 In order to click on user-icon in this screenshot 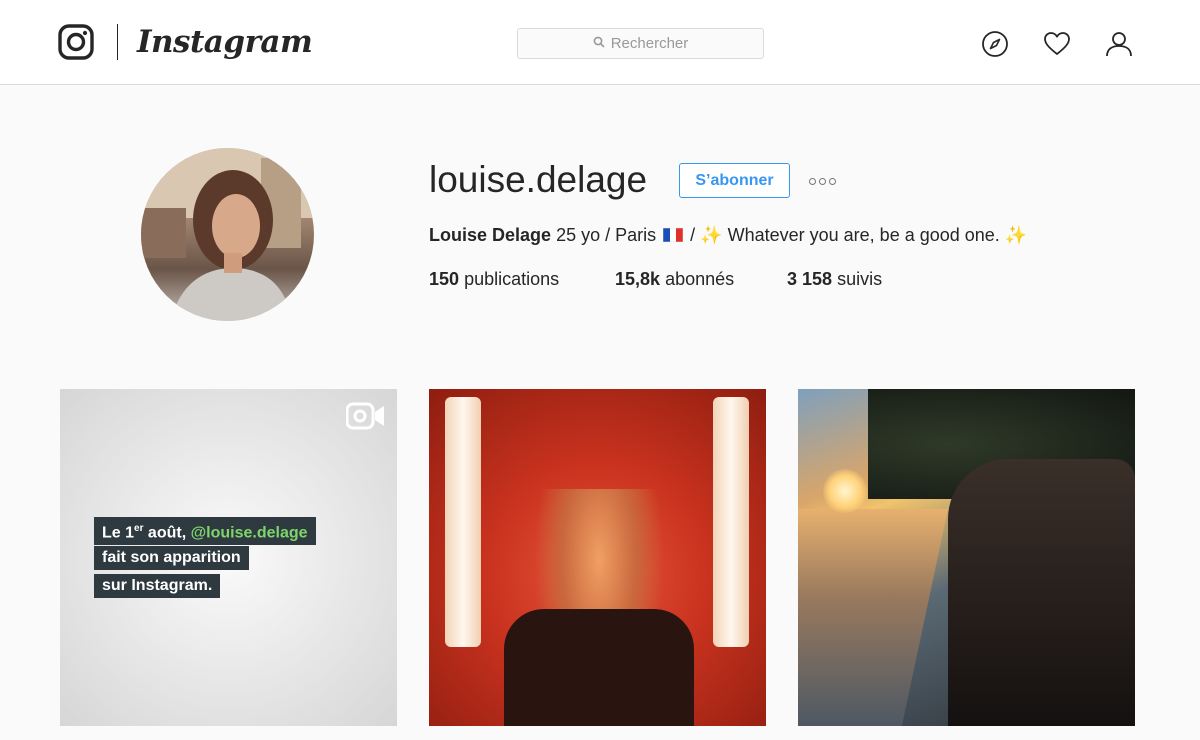, I will do `click(1119, 44)`.